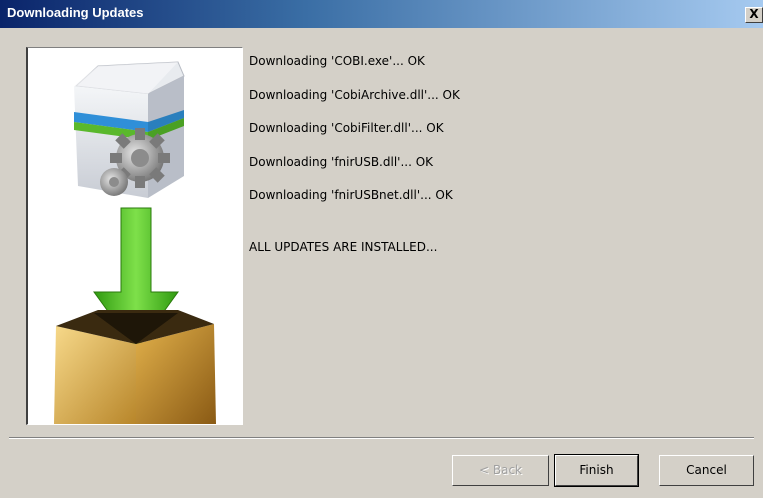  What do you see at coordinates (341, 162) in the screenshot?
I see `log-line: Downloading 'fnirUSB.dll'... OK` at bounding box center [341, 162].